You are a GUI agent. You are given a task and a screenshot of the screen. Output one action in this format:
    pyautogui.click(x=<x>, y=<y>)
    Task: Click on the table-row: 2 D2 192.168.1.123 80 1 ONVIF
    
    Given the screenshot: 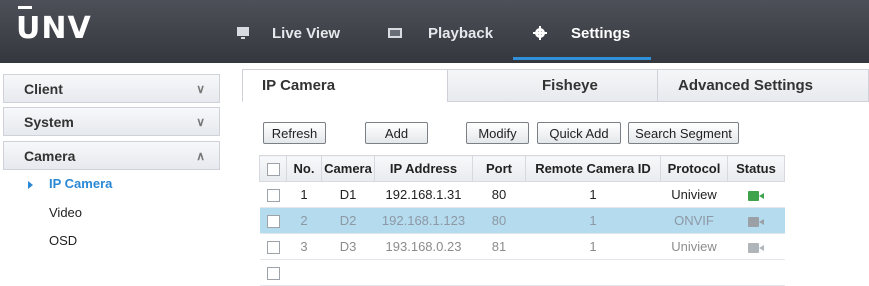 What is the action you would take?
    pyautogui.click(x=522, y=220)
    